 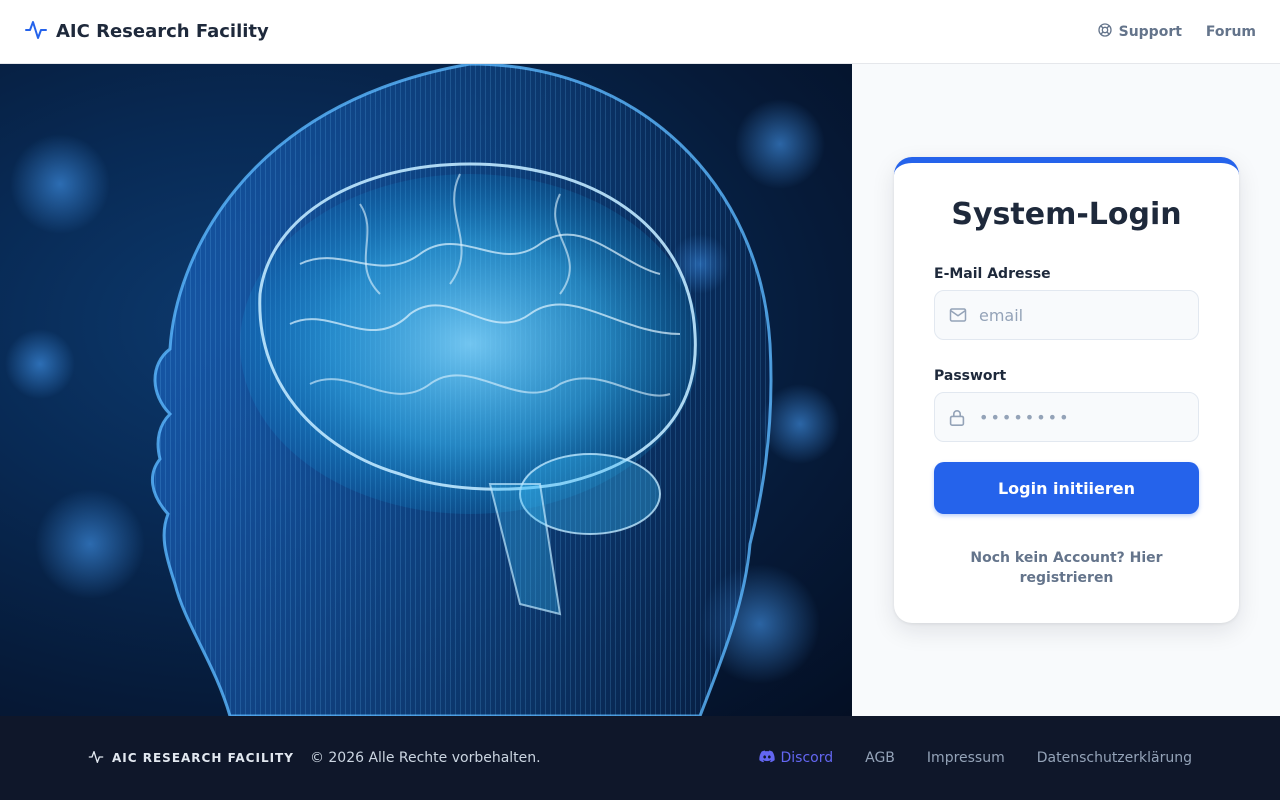 What do you see at coordinates (1084, 315) in the screenshot?
I see `email-input` at bounding box center [1084, 315].